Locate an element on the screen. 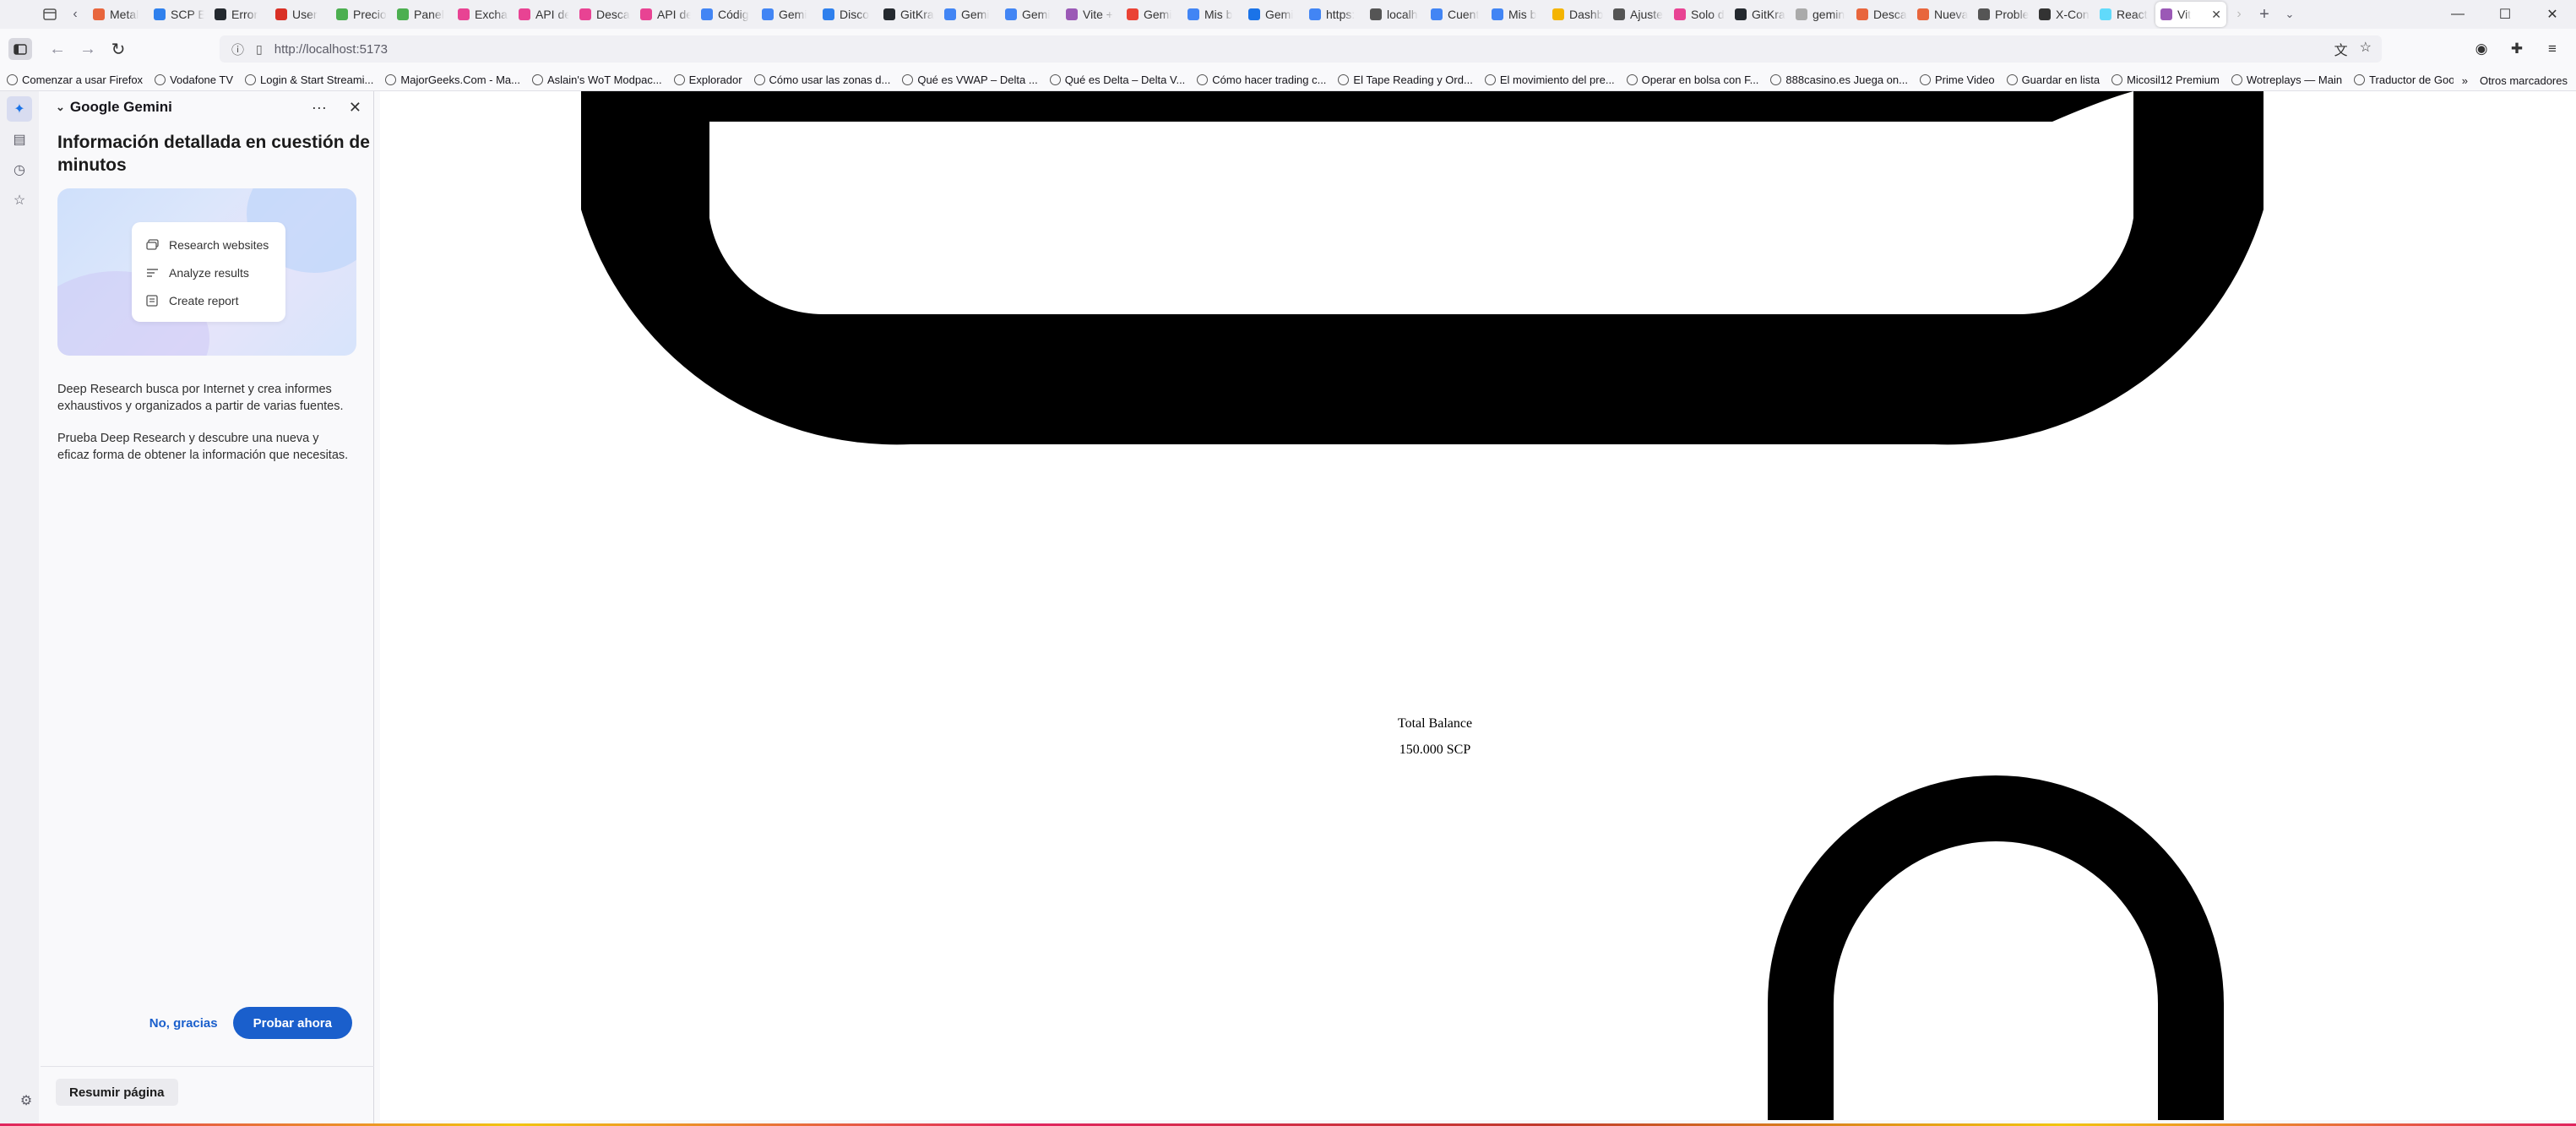 The image size is (2576, 1126). sidebar-toggle-icon is located at coordinates (20, 49).